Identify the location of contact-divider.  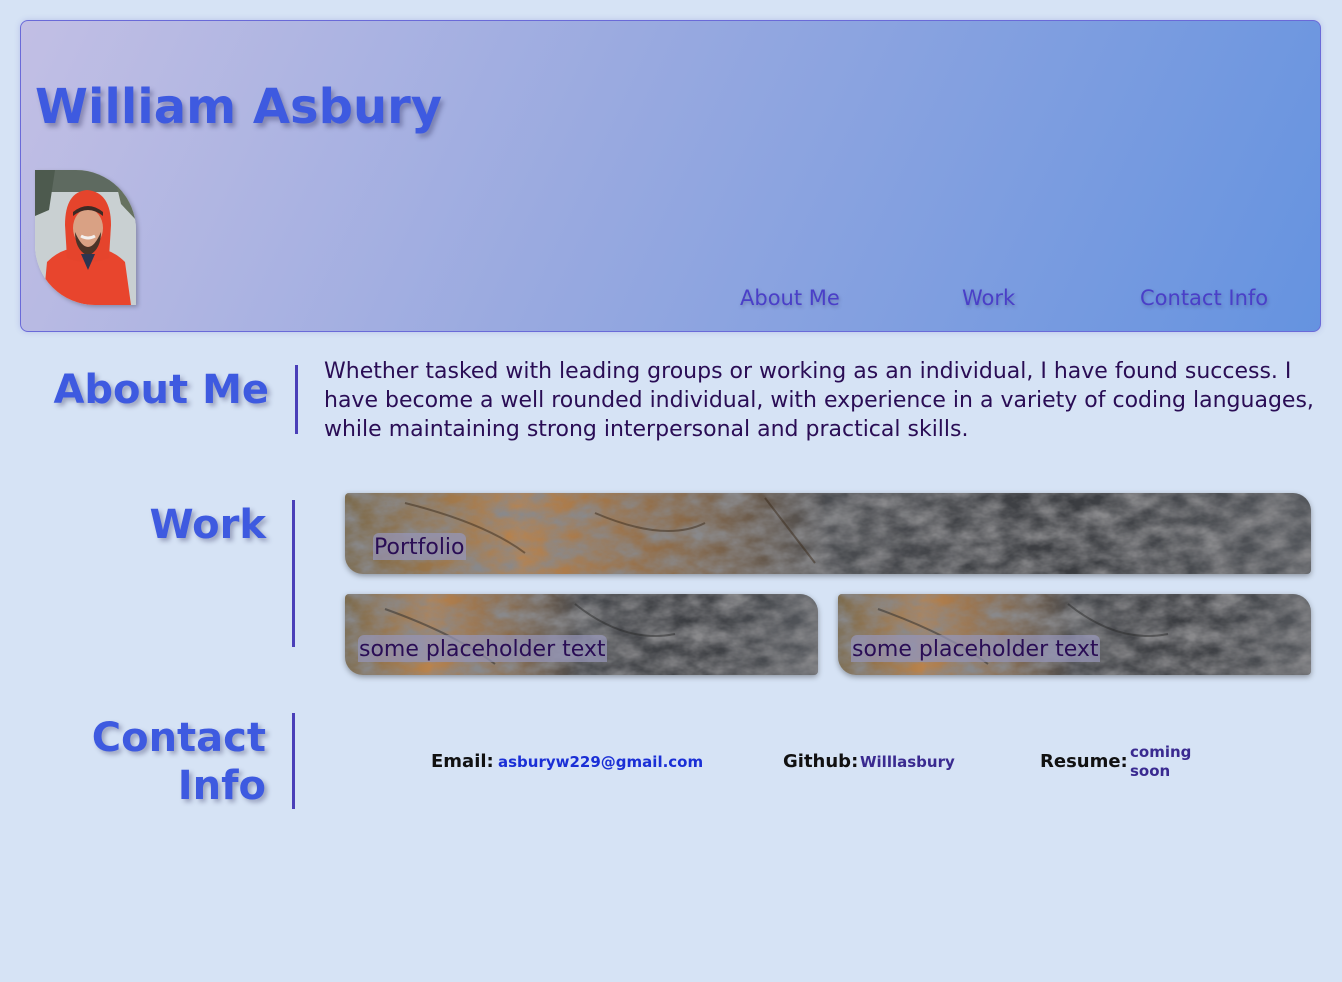
(293, 761).